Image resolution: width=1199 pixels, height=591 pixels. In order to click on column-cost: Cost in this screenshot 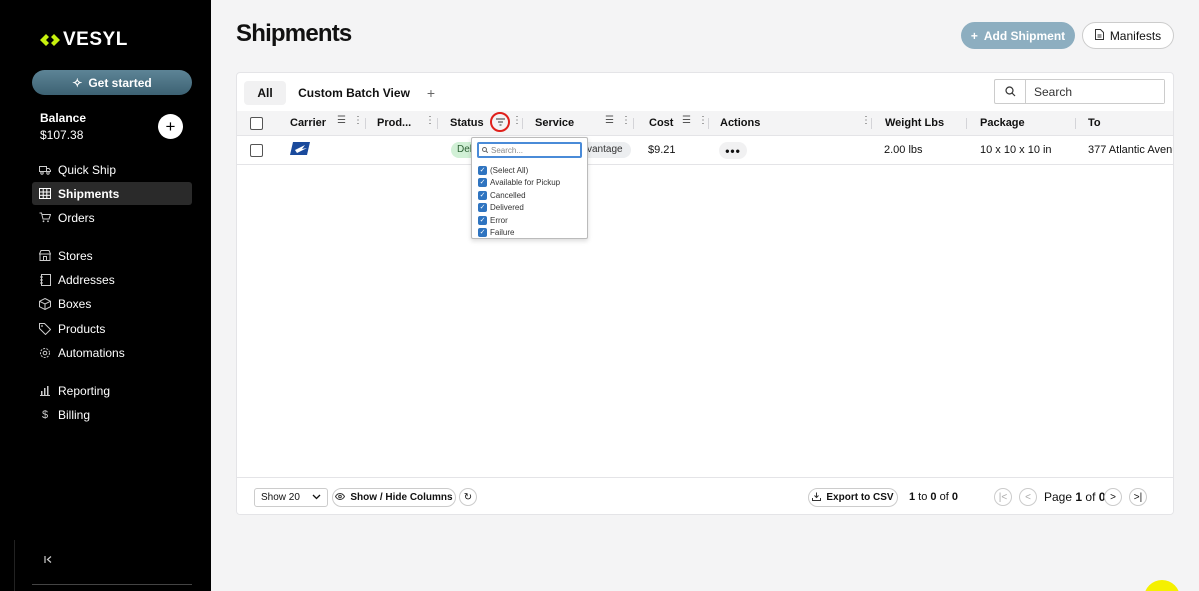, I will do `click(661, 123)`.